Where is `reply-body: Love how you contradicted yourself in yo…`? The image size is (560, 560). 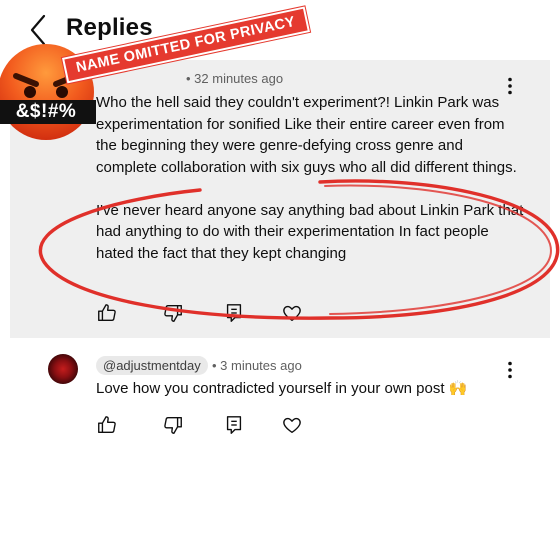
reply-body: Love how you contradicted yourself in yo… is located at coordinates (282, 388).